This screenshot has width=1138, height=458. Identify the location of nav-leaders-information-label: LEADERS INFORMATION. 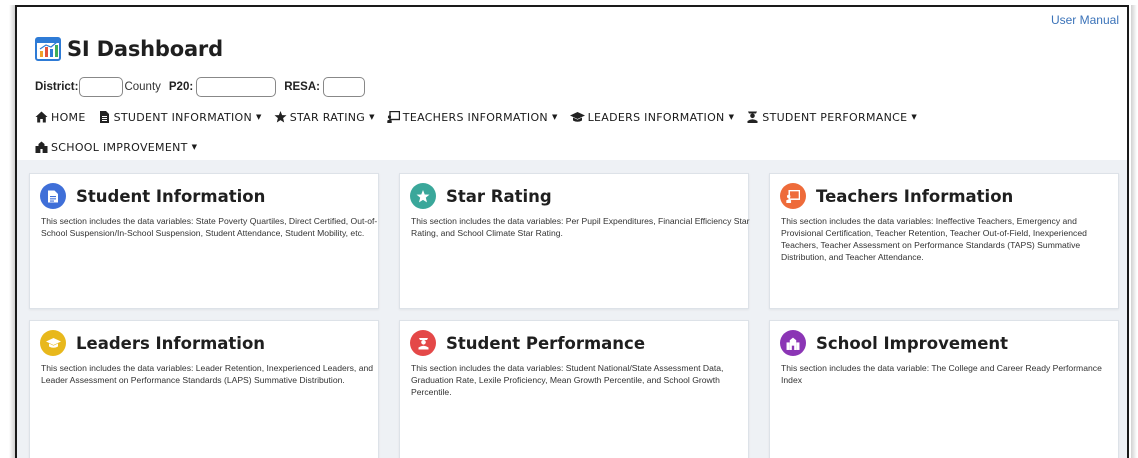
(656, 117).